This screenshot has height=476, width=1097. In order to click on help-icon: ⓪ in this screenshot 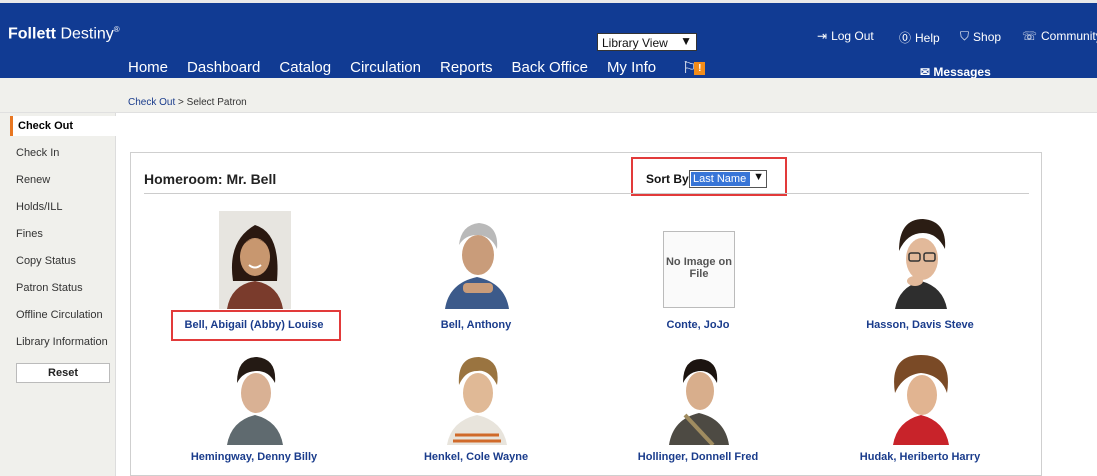, I will do `click(905, 38)`.